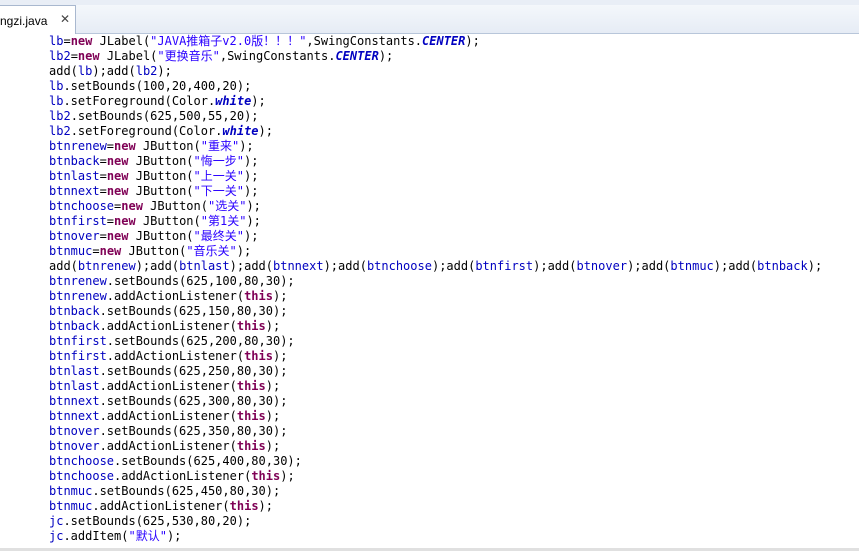 This screenshot has height=551, width=859. I want to click on code-token: "下一关", so click(218, 191).